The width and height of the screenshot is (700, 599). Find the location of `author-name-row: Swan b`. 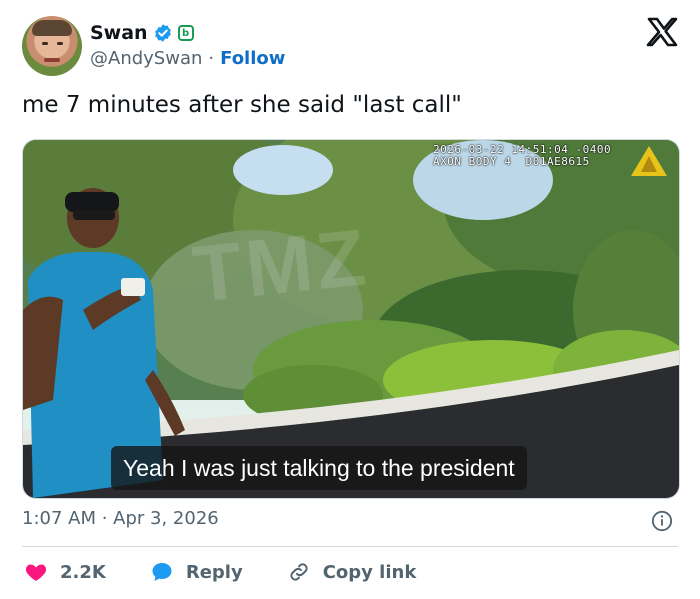

author-name-row: Swan b is located at coordinates (142, 33).